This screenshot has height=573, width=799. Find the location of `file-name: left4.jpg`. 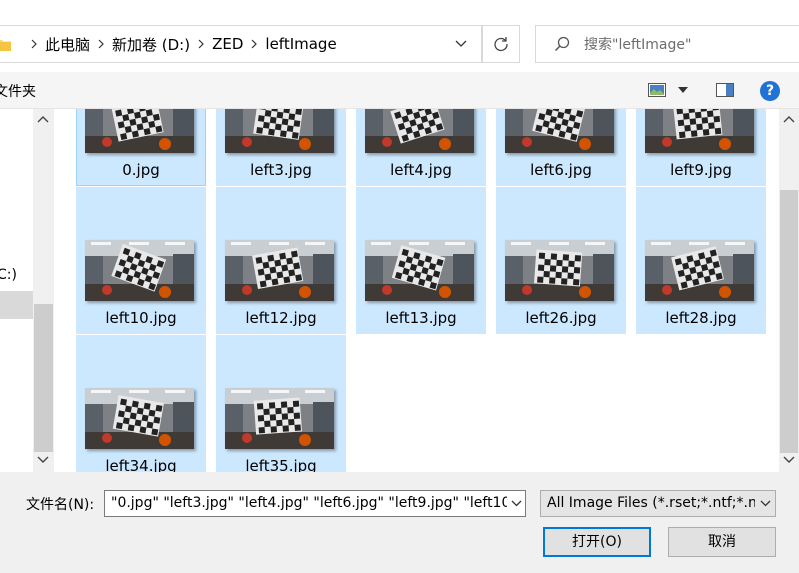

file-name: left4.jpg is located at coordinates (421, 170).